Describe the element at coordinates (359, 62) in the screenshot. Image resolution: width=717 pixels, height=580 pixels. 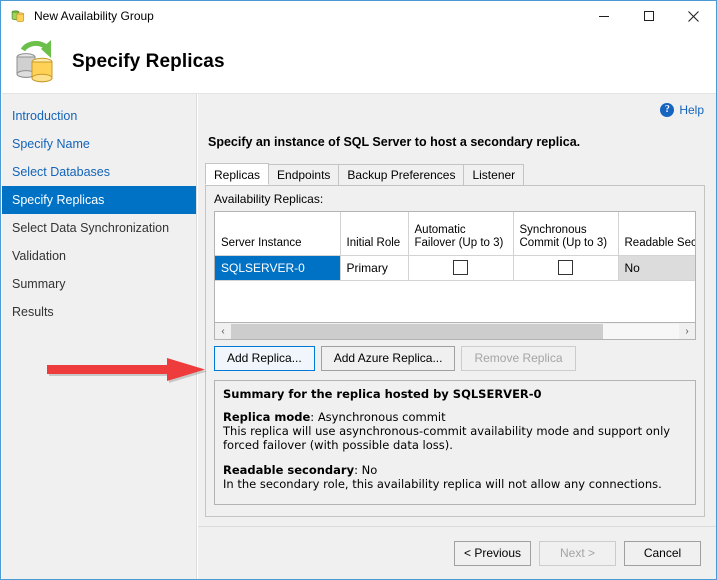
I see `page-header: Specify Replicas` at that location.